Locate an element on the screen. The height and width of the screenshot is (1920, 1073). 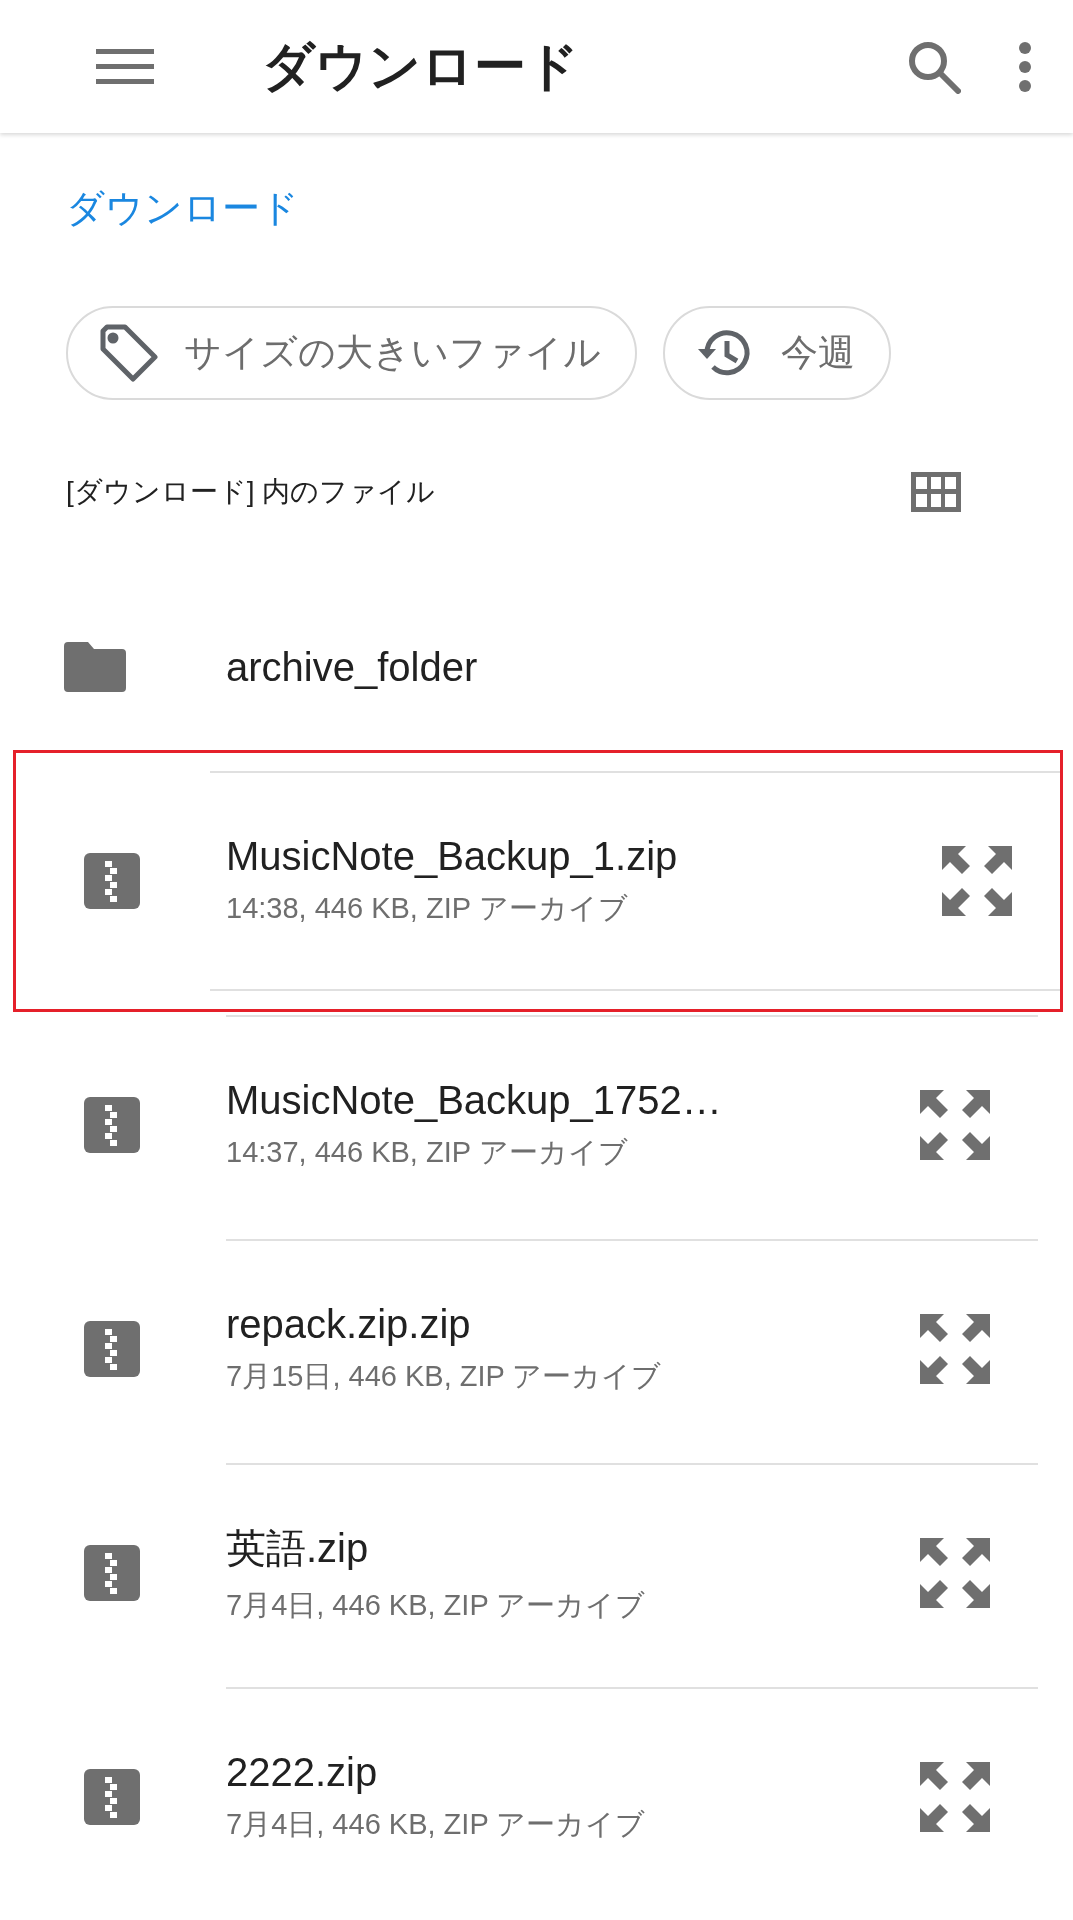
file-row: 英語.zip 7月4日, 446 KB, ZIP アーカイブ is located at coordinates (632, 1572).